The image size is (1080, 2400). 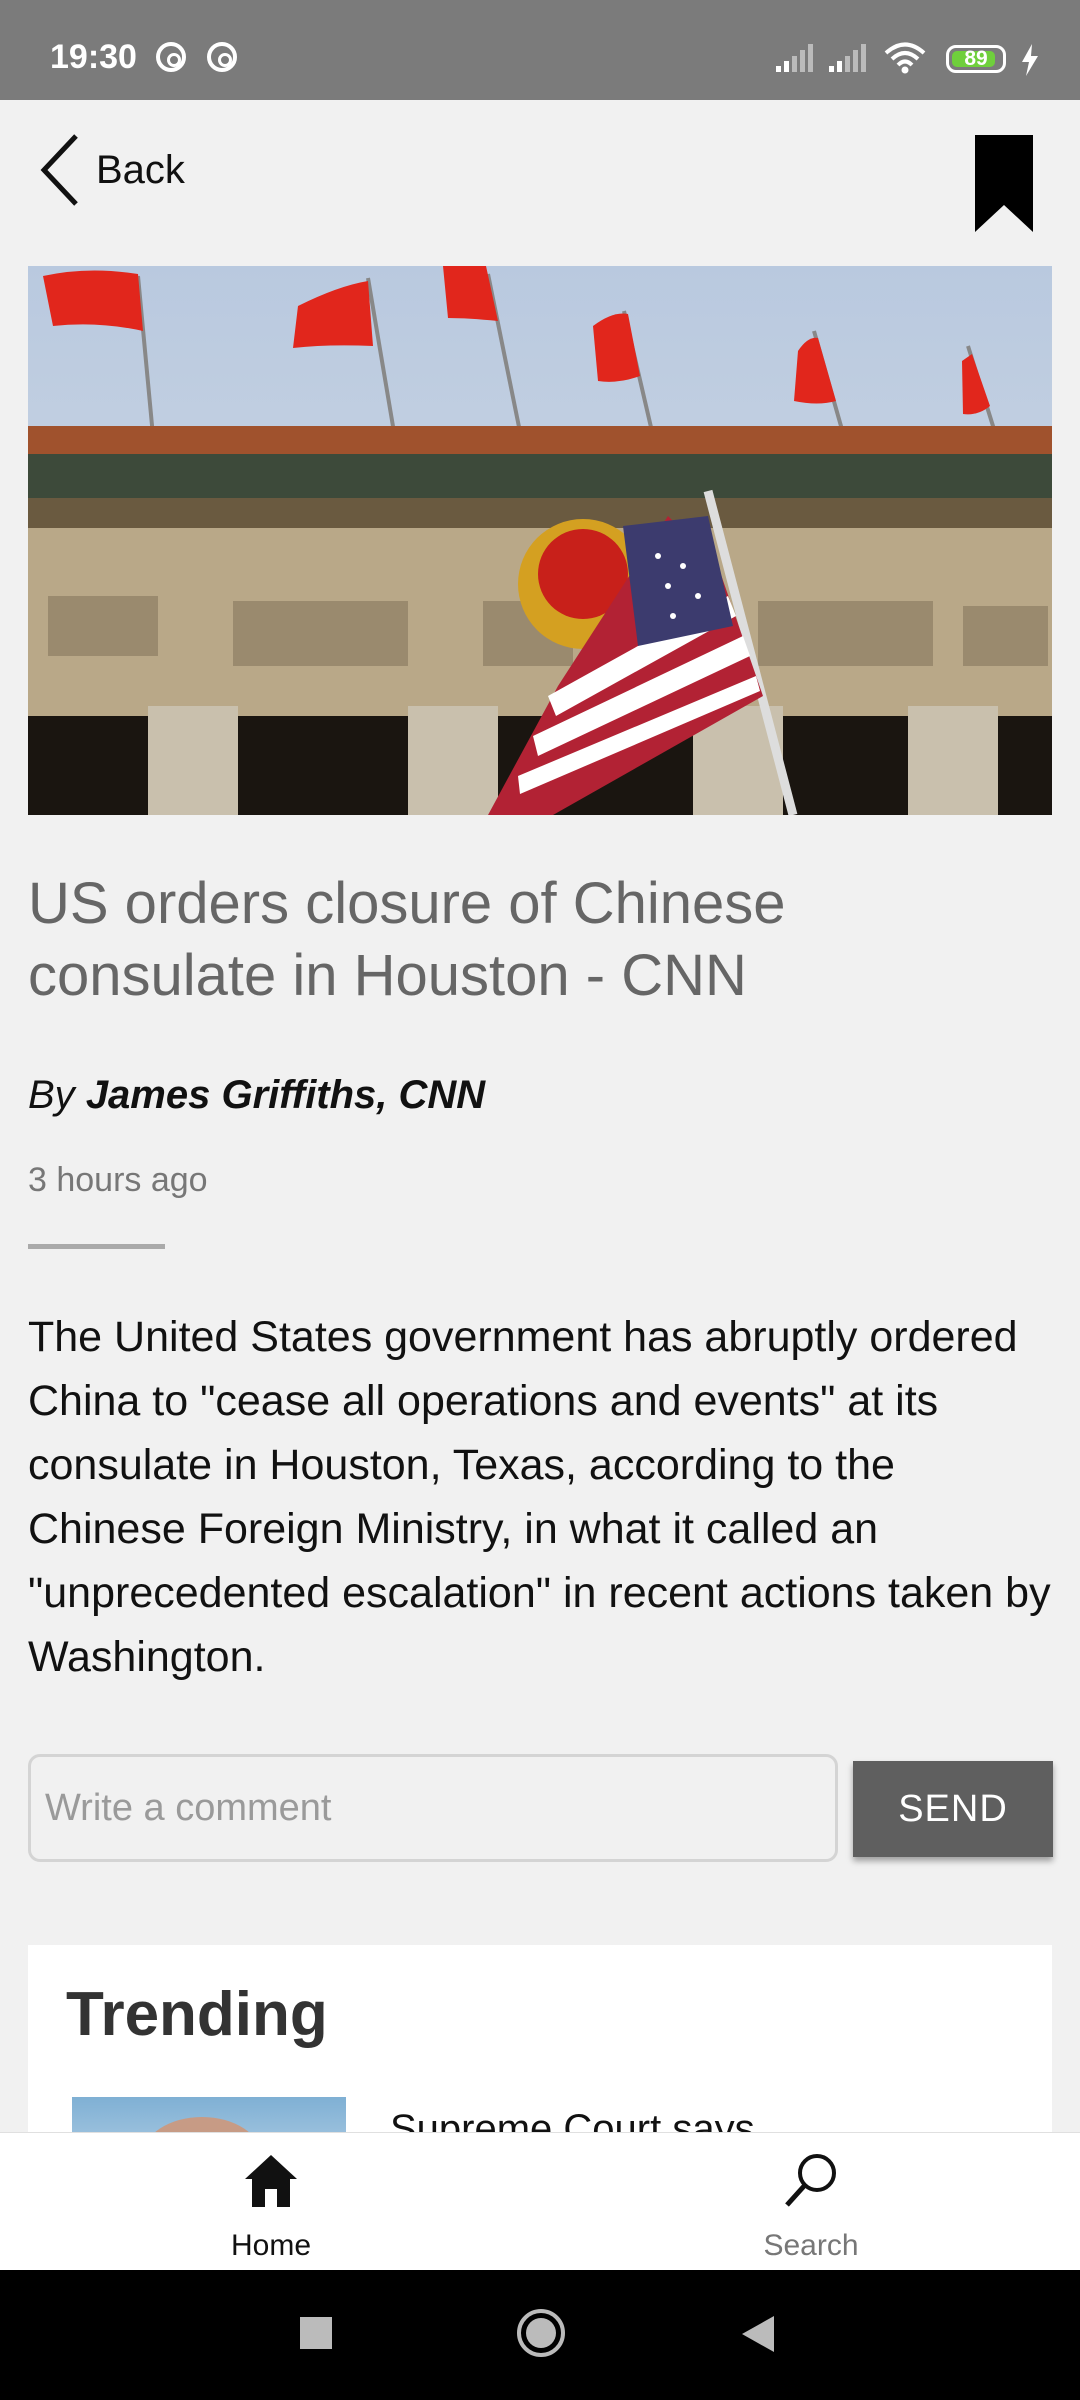 I want to click on bookmark-icon, so click(x=1004, y=183).